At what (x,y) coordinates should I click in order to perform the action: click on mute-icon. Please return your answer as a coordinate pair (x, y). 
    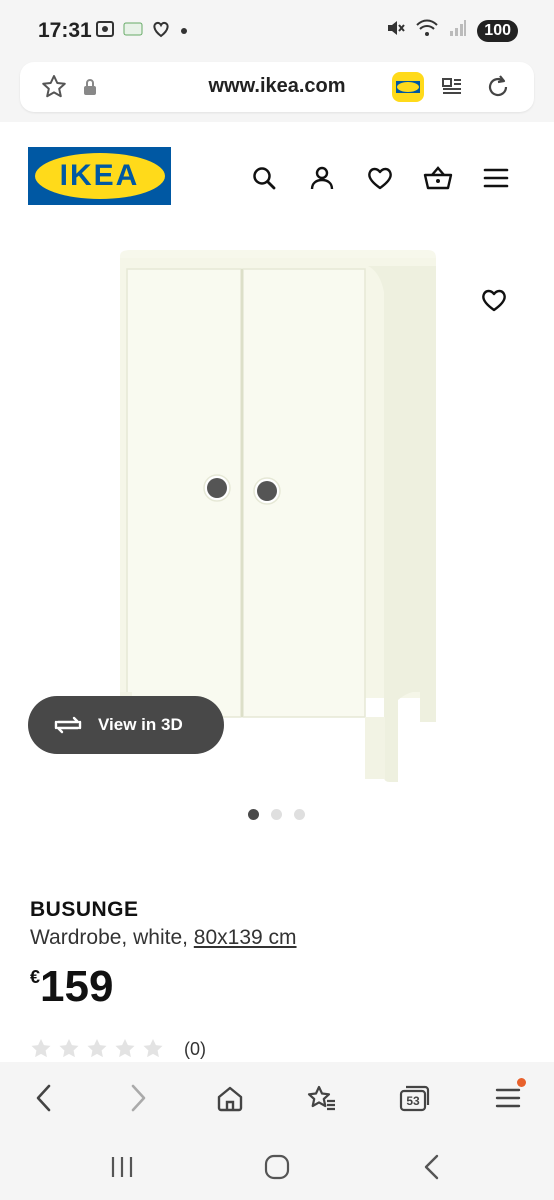
    Looking at the image, I should click on (395, 30).